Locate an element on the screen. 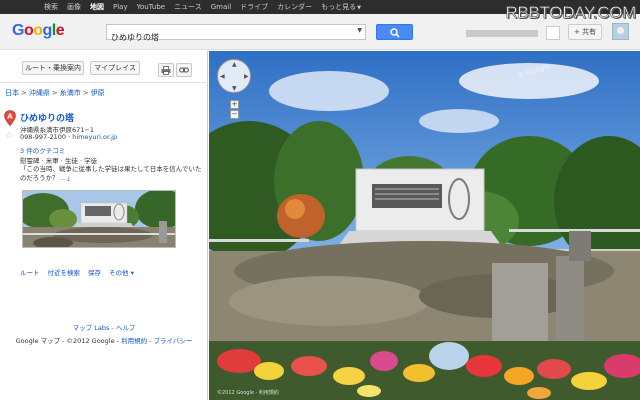 The width and height of the screenshot is (640, 400). link-button is located at coordinates (184, 70).